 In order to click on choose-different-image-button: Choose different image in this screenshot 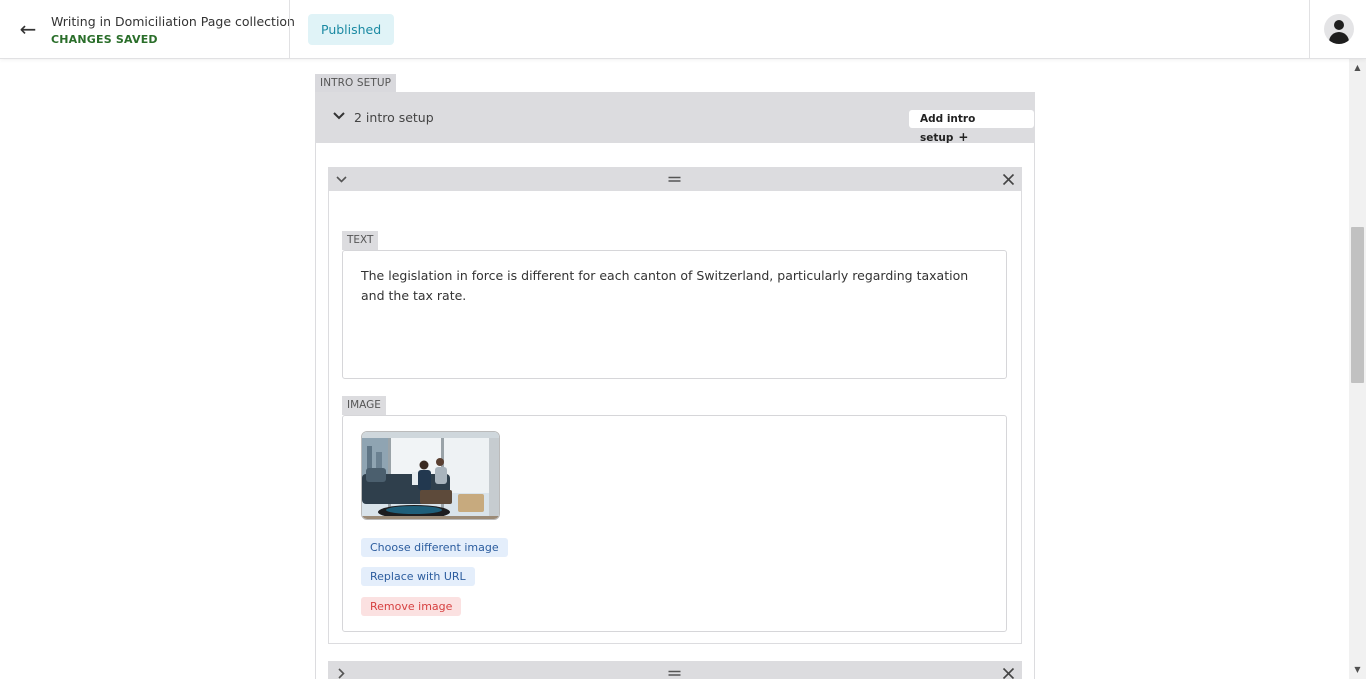, I will do `click(434, 547)`.